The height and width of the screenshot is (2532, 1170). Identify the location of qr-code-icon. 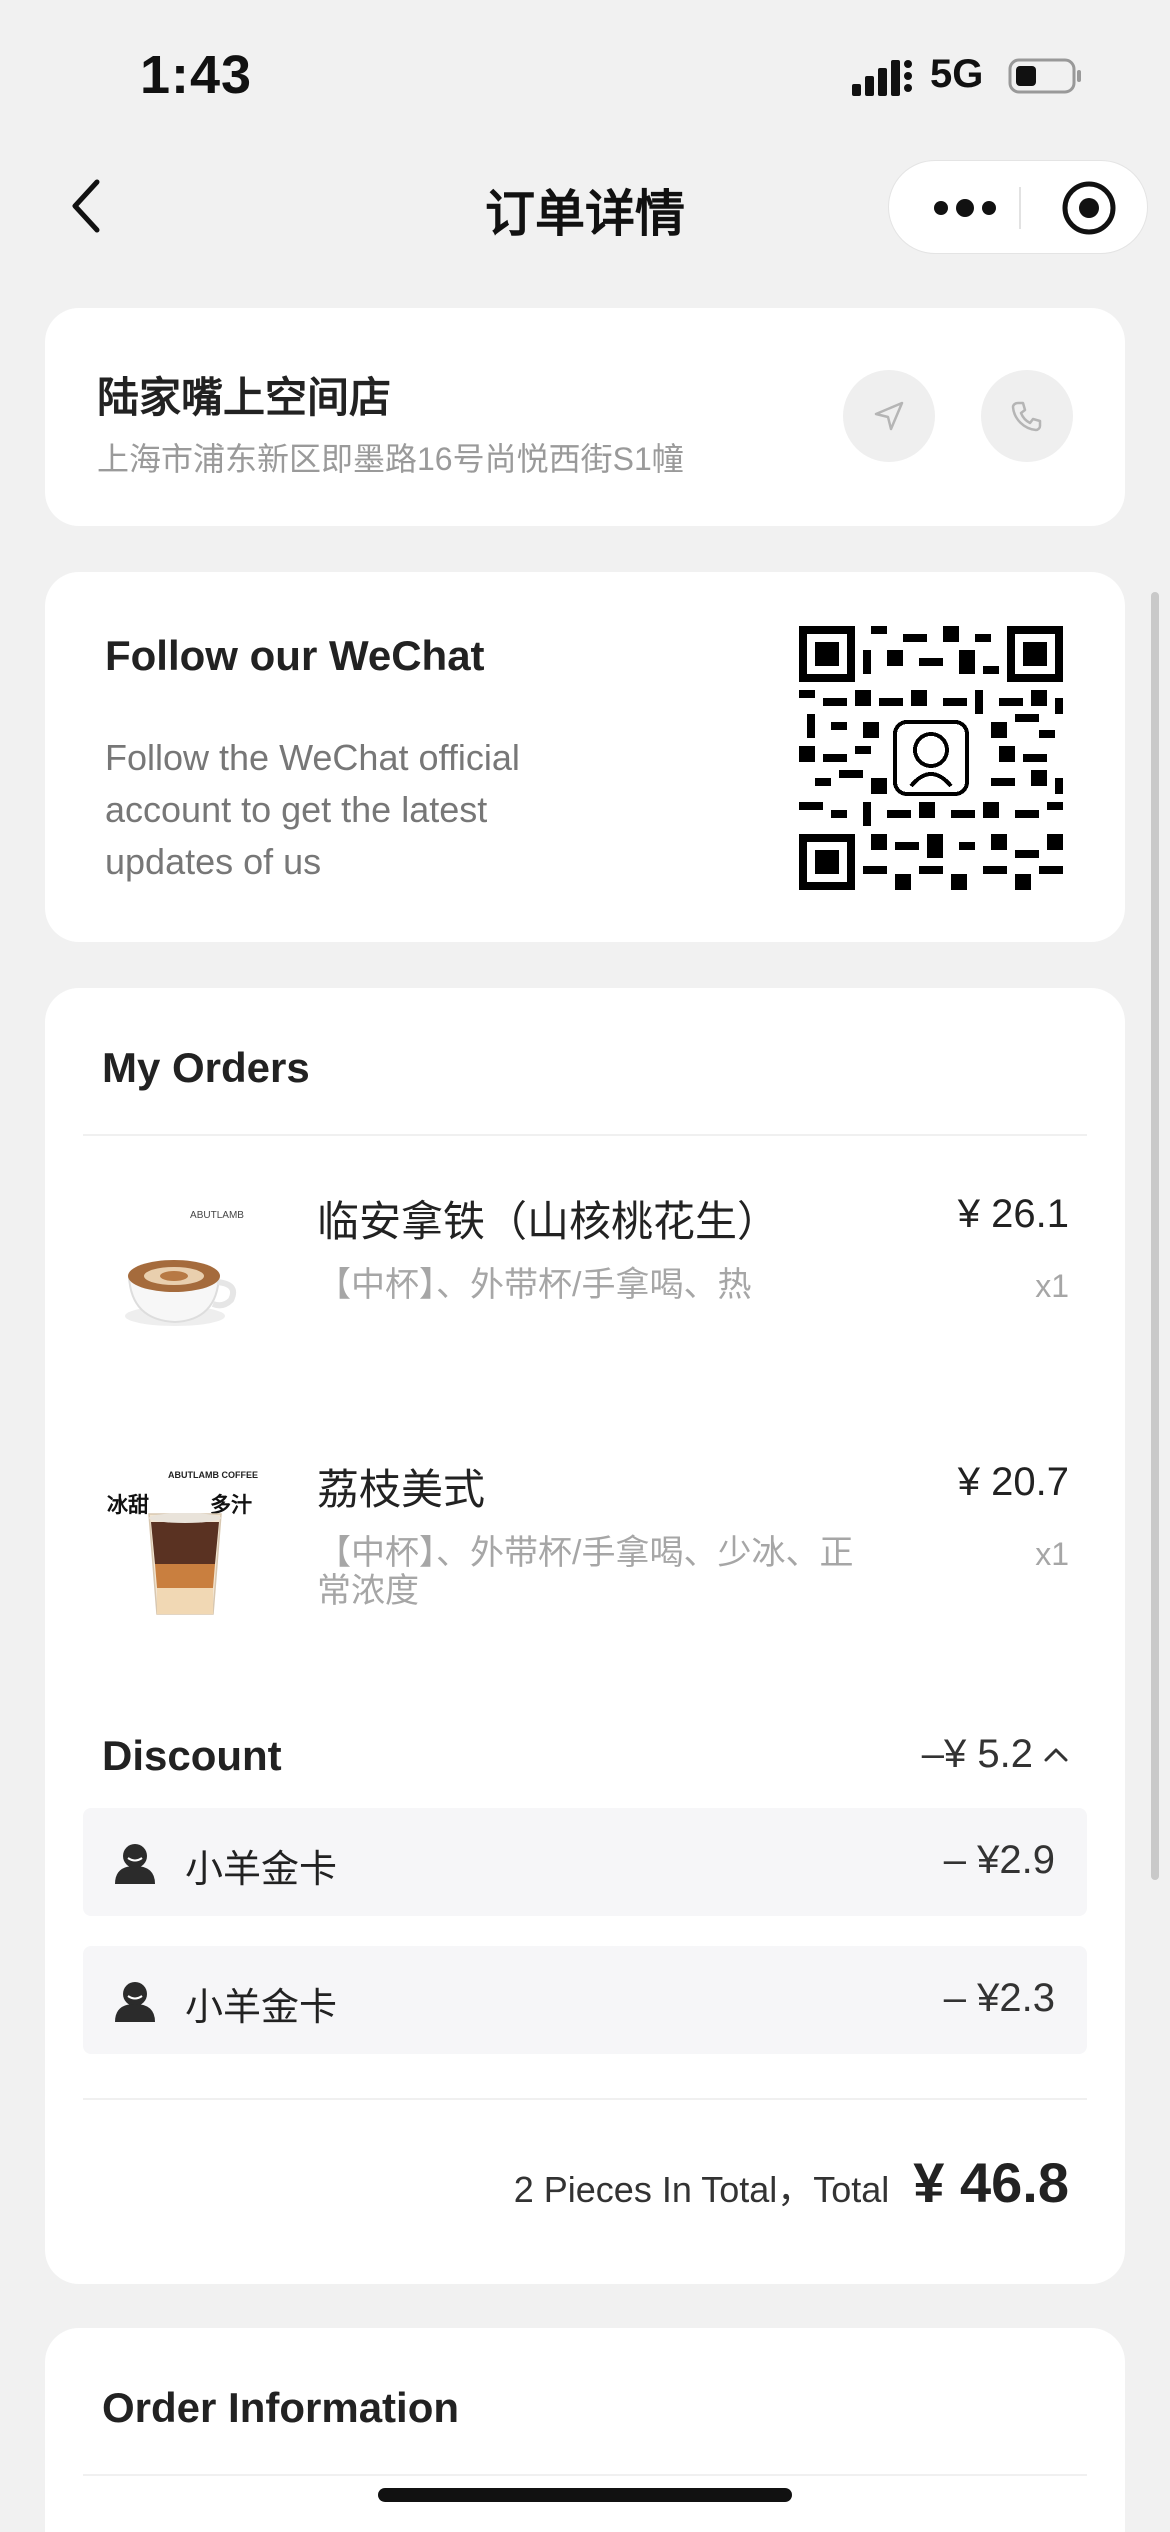
(931, 758).